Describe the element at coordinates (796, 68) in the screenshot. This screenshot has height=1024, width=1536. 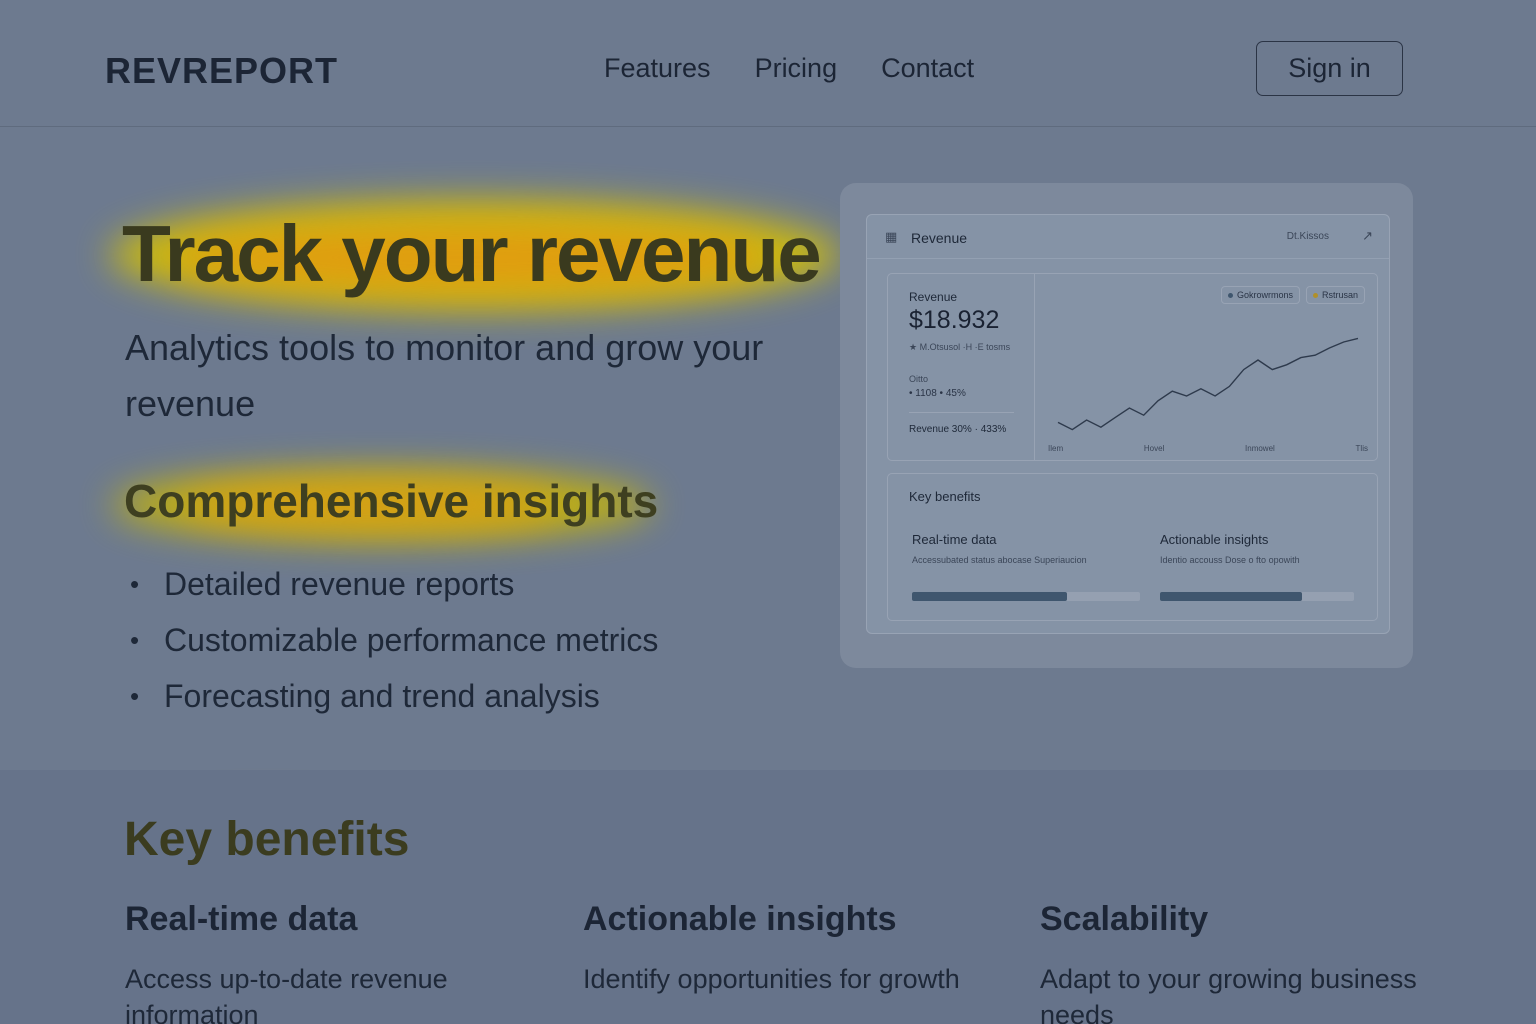
I see `nav-pricing: Pricing` at that location.